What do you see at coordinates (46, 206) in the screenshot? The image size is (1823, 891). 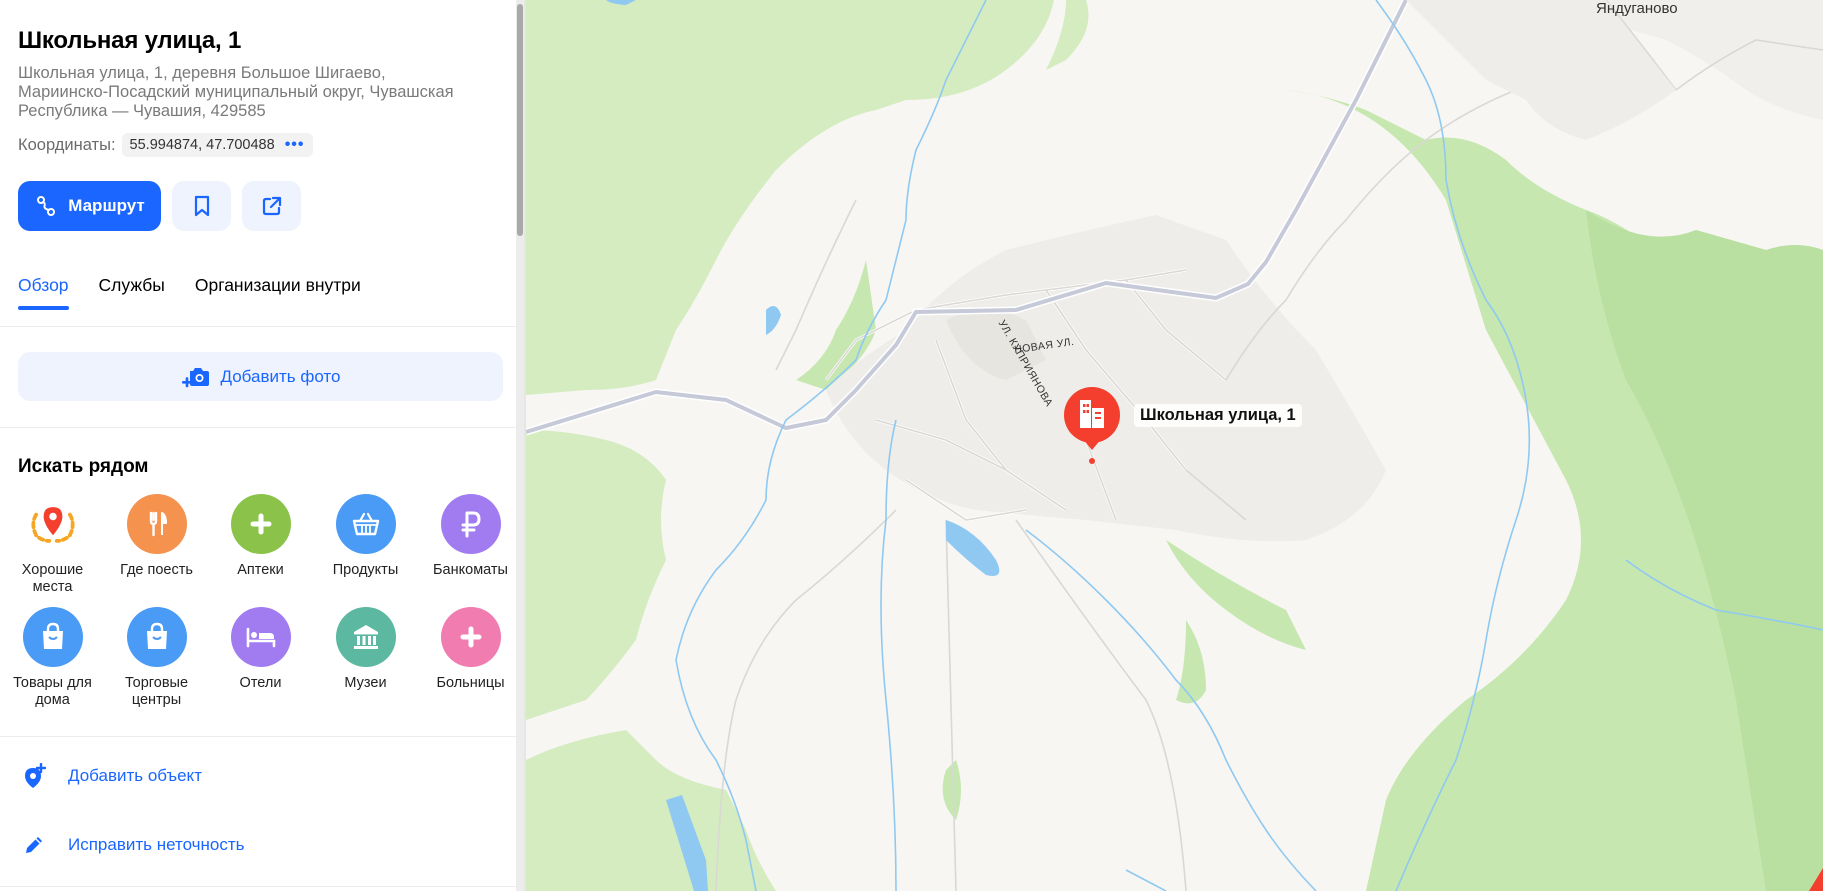 I see `route-icon` at bounding box center [46, 206].